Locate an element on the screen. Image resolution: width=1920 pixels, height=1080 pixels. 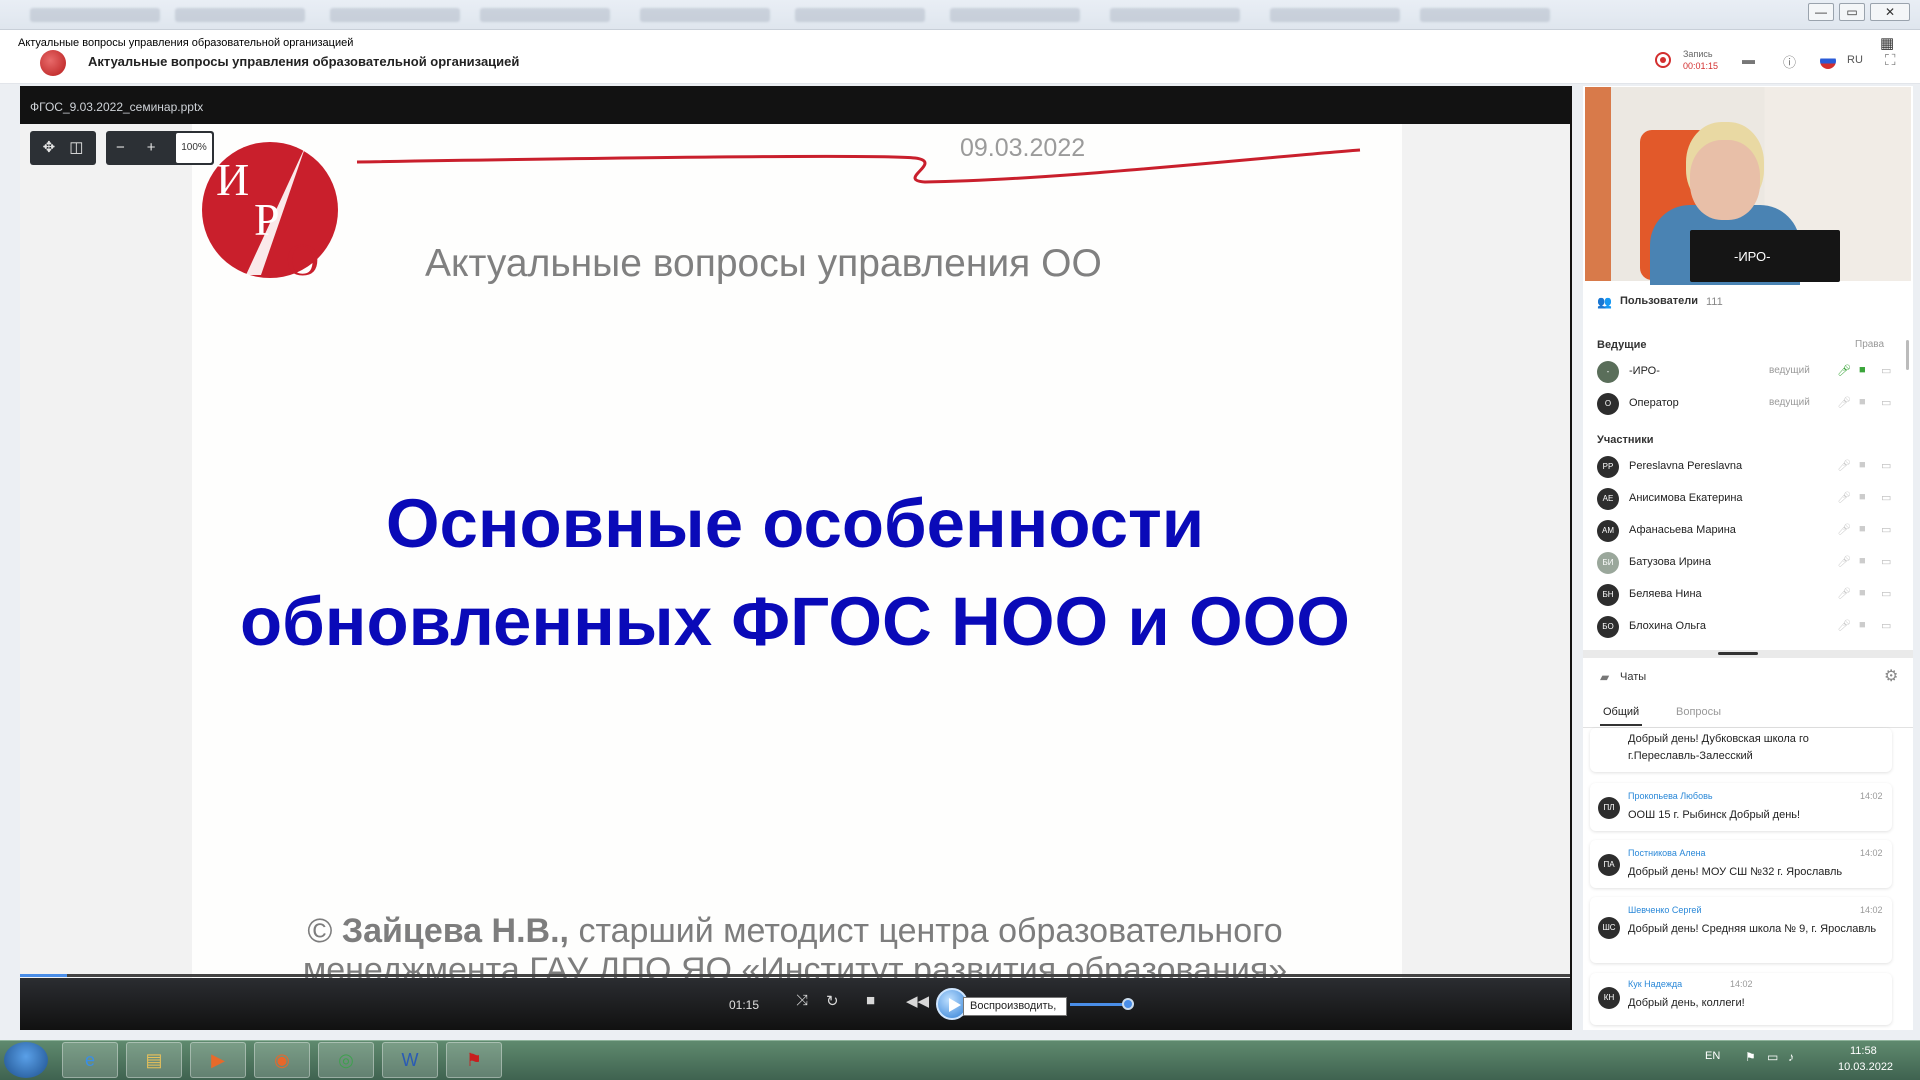
taskbar-app-chrome-icon: ◎ is located at coordinates (346, 1060).